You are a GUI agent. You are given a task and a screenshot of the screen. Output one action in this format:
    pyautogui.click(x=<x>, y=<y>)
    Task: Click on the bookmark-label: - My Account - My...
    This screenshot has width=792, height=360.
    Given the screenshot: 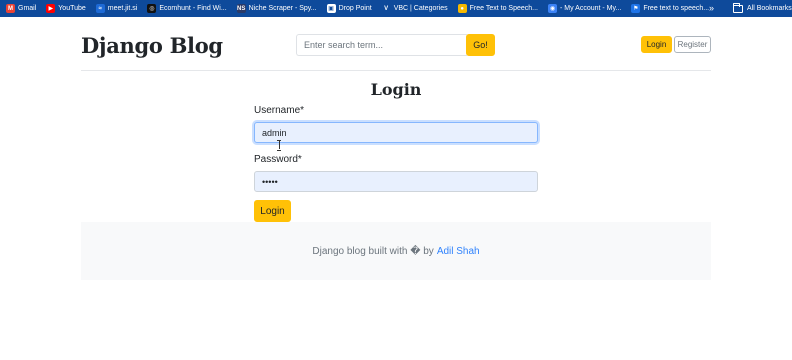 What is the action you would take?
    pyautogui.click(x=591, y=8)
    